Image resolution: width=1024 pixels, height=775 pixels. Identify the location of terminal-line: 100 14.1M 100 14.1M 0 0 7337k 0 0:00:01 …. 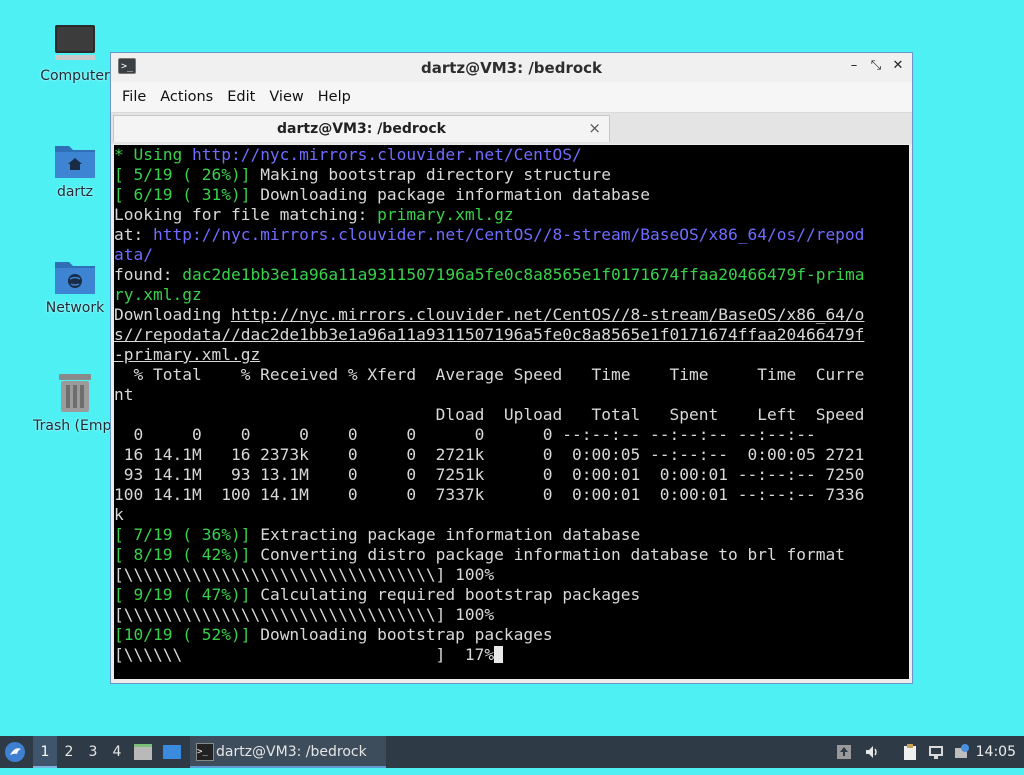
(511, 495).